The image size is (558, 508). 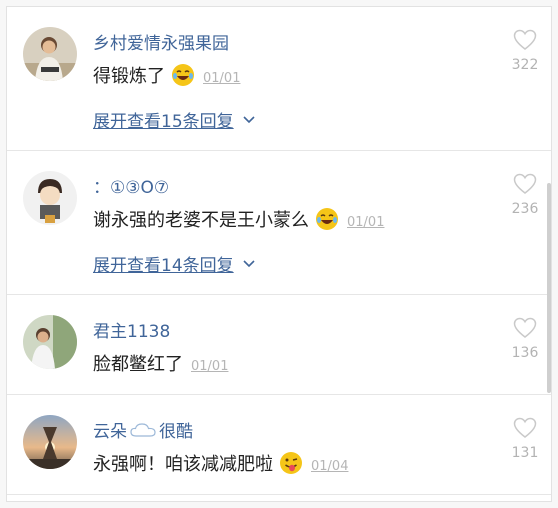 What do you see at coordinates (525, 439) in the screenshot?
I see `like-button: 131` at bounding box center [525, 439].